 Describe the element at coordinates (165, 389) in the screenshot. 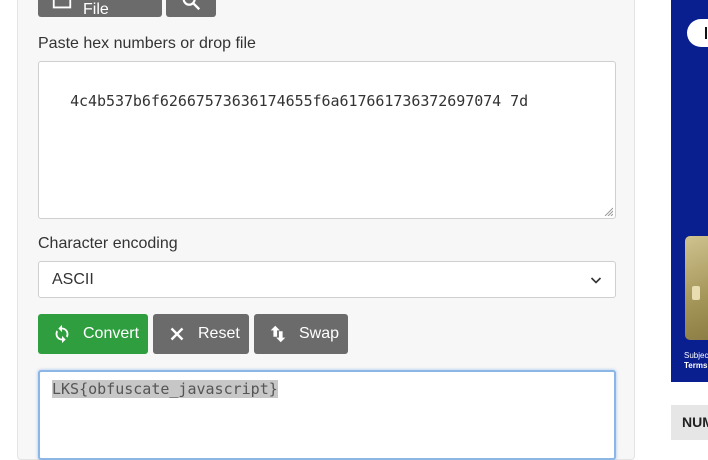

I see `output-value: LKS{obfuscate_javascript}` at that location.